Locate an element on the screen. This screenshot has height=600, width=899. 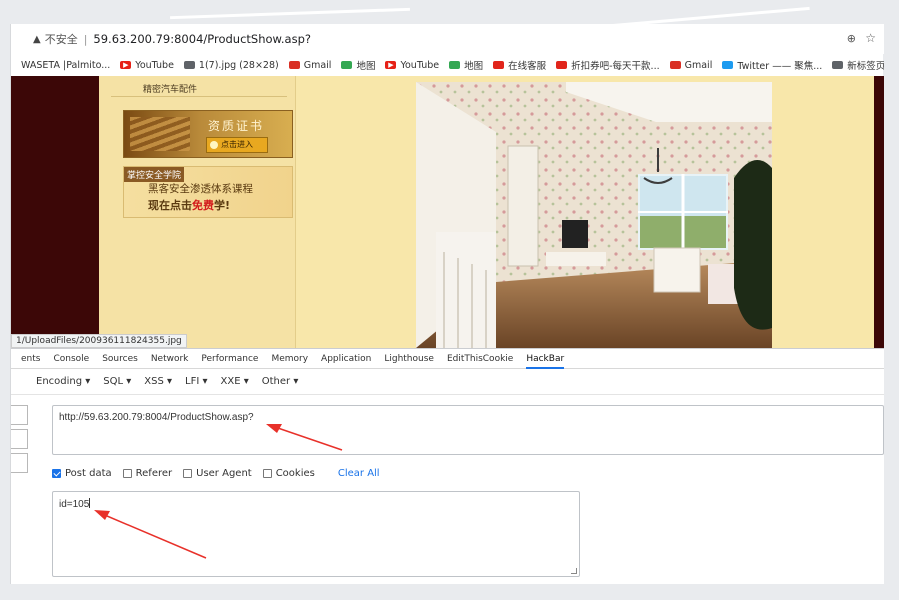
magnifier-icon: ⊕ is located at coordinates (851, 38).